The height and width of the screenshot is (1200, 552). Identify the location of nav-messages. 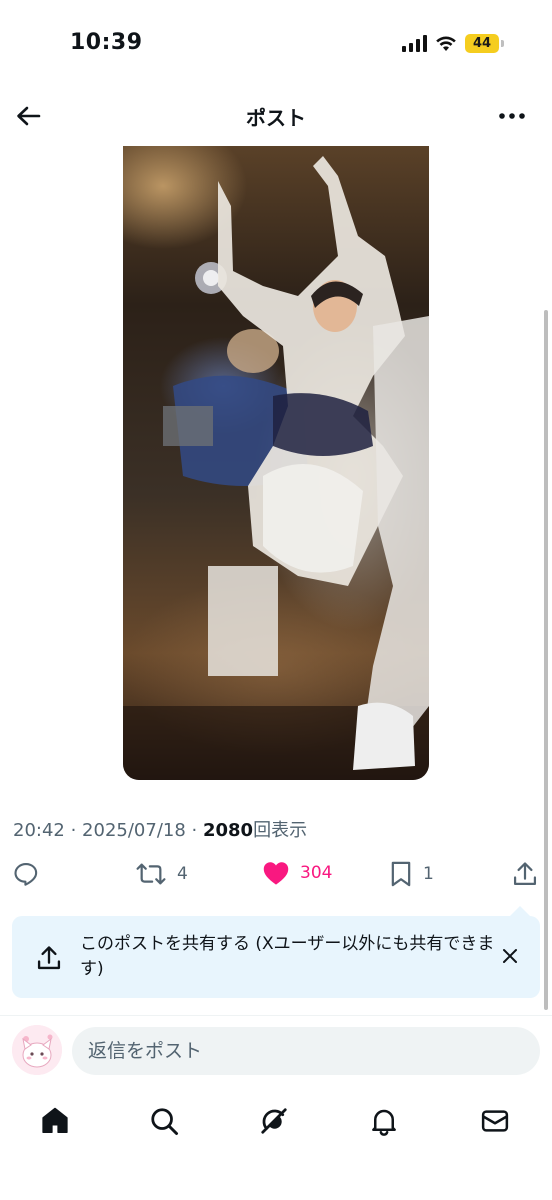
(495, 1121).